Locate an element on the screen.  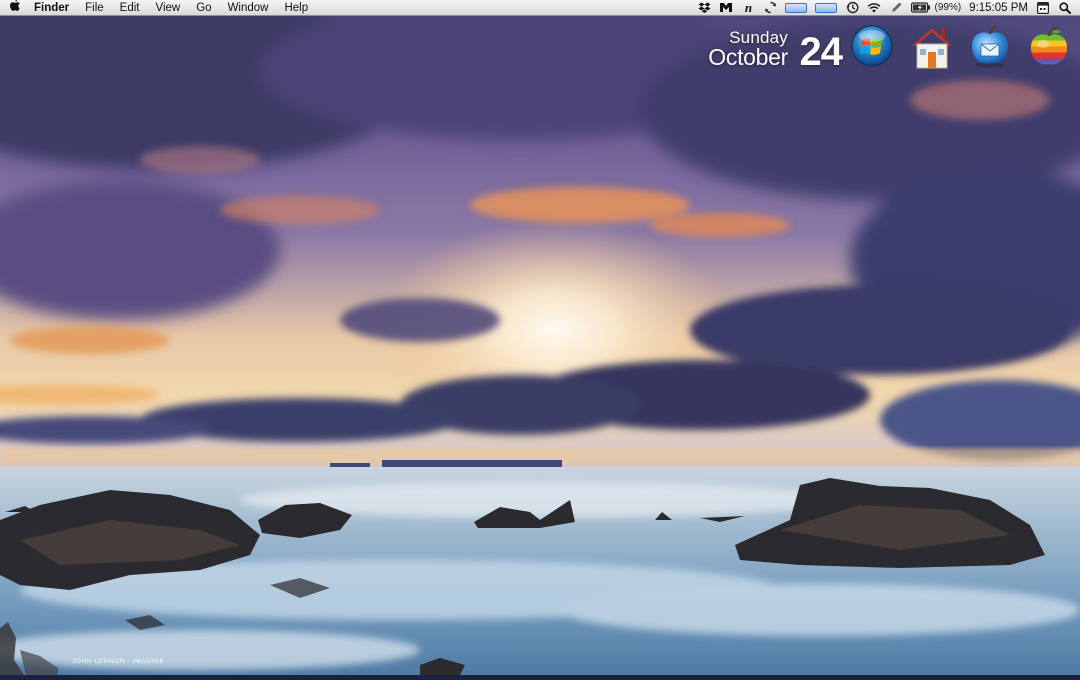
cpu-meter-icon is located at coordinates (796, 7).